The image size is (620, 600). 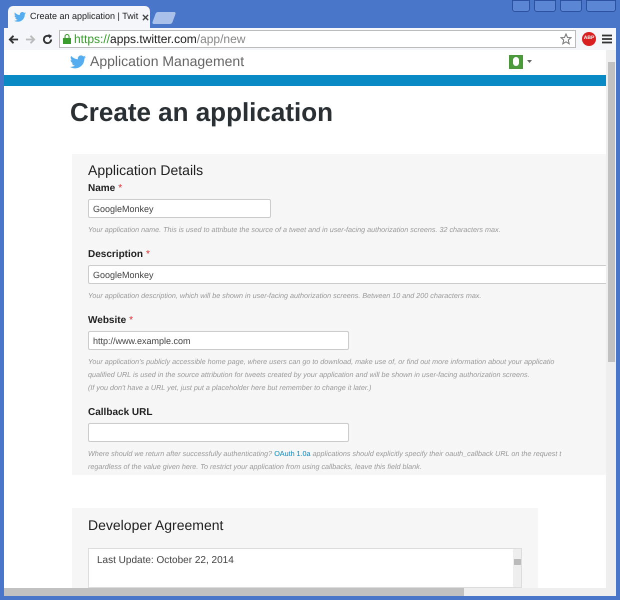 What do you see at coordinates (67, 39) in the screenshot?
I see `lock-icon` at bounding box center [67, 39].